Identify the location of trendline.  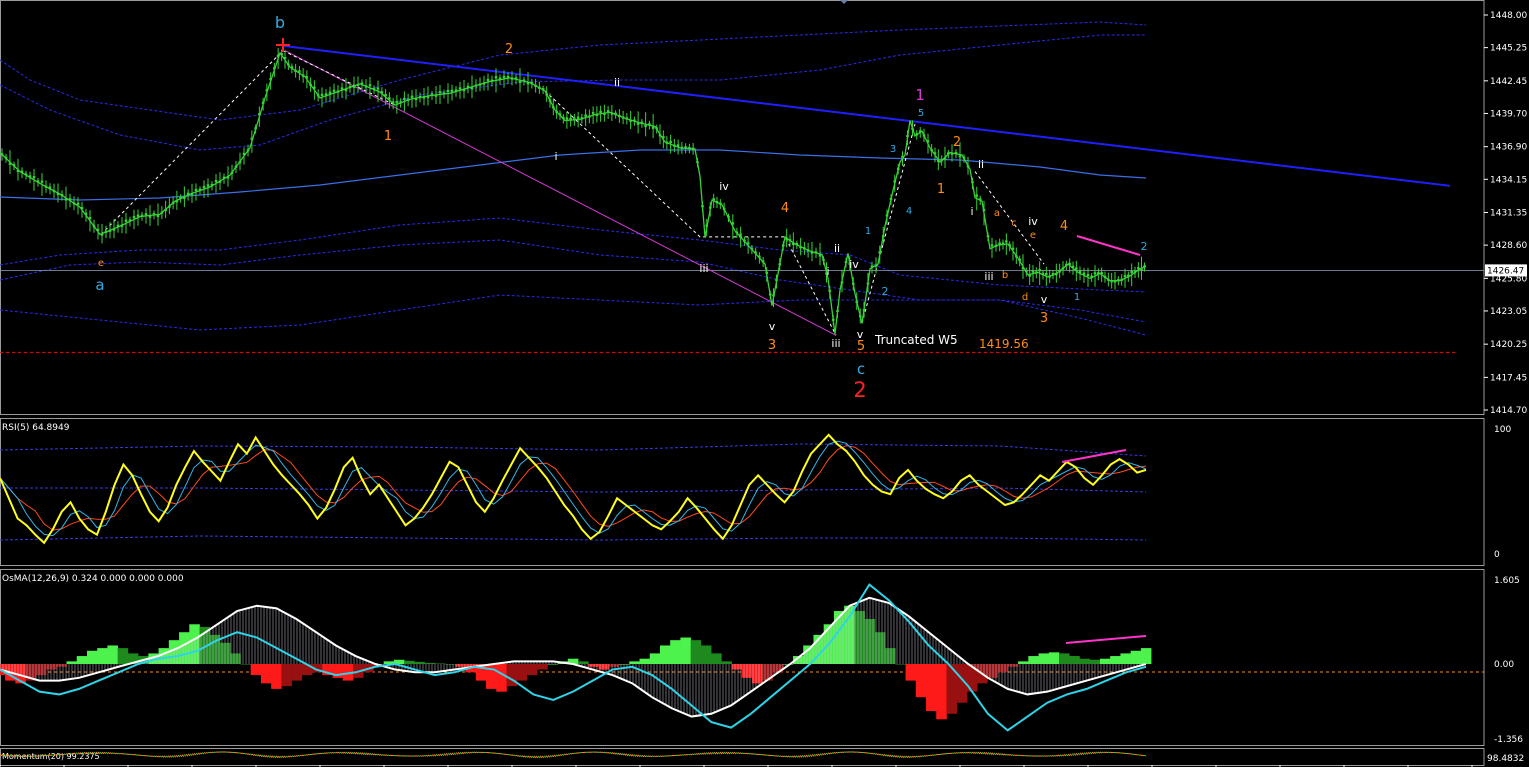
(866, 115).